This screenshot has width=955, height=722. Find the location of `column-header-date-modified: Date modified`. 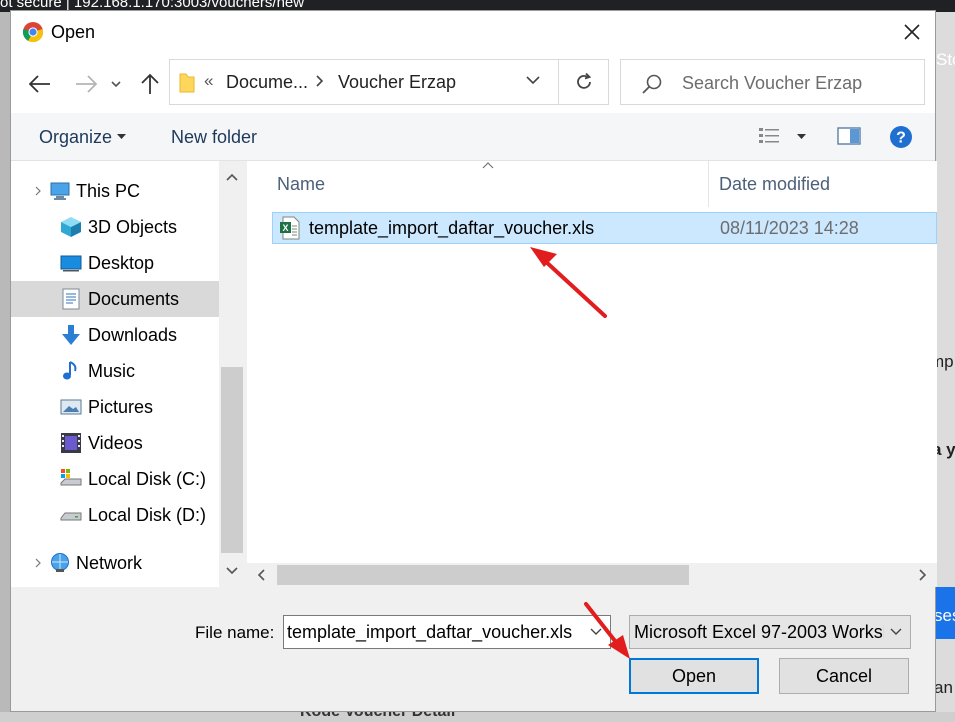

column-header-date-modified: Date modified is located at coordinates (774, 184).